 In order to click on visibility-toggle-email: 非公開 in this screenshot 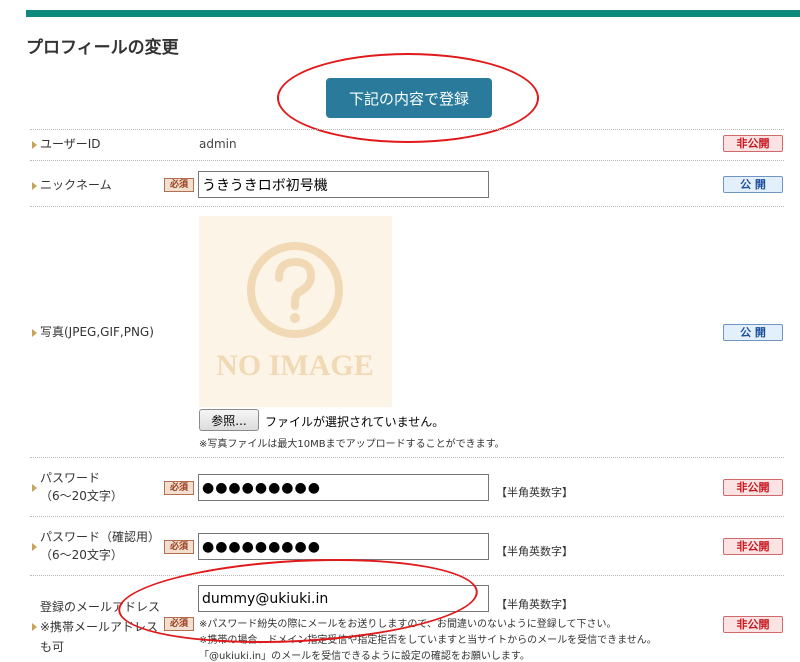, I will do `click(753, 624)`.